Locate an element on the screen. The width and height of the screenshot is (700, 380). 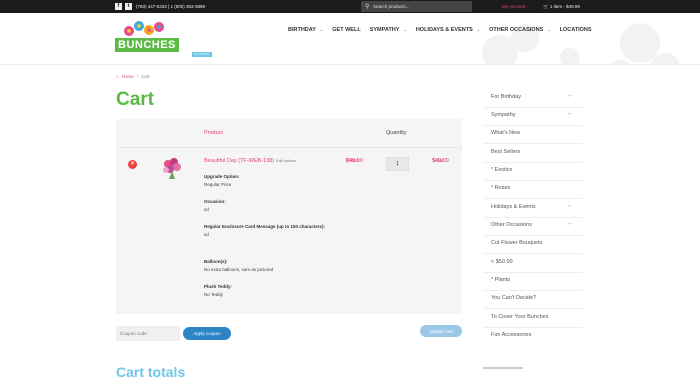
nav-label: LOCATIONS is located at coordinates (575, 30).